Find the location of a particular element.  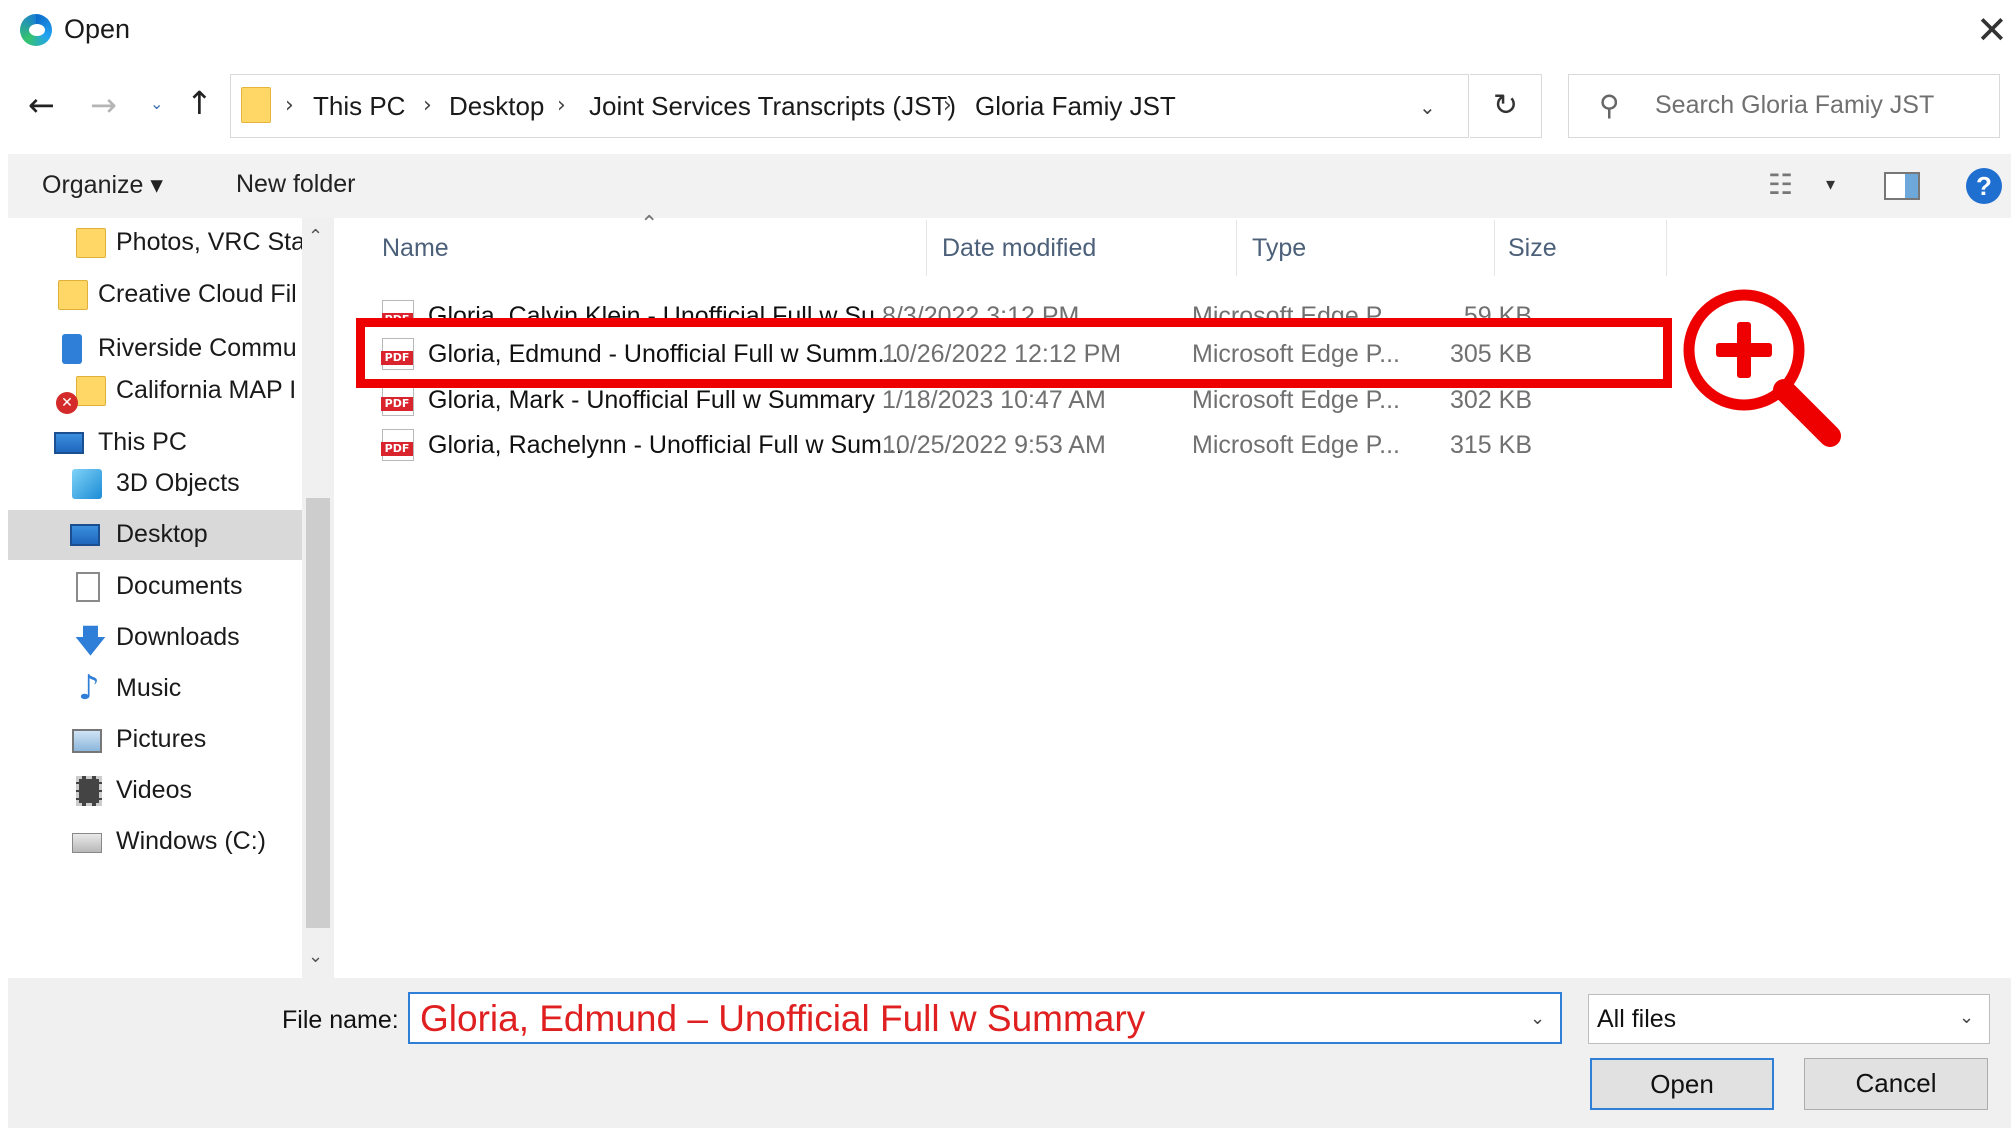

breadcrumb-desktop: Desktop is located at coordinates (496, 106).